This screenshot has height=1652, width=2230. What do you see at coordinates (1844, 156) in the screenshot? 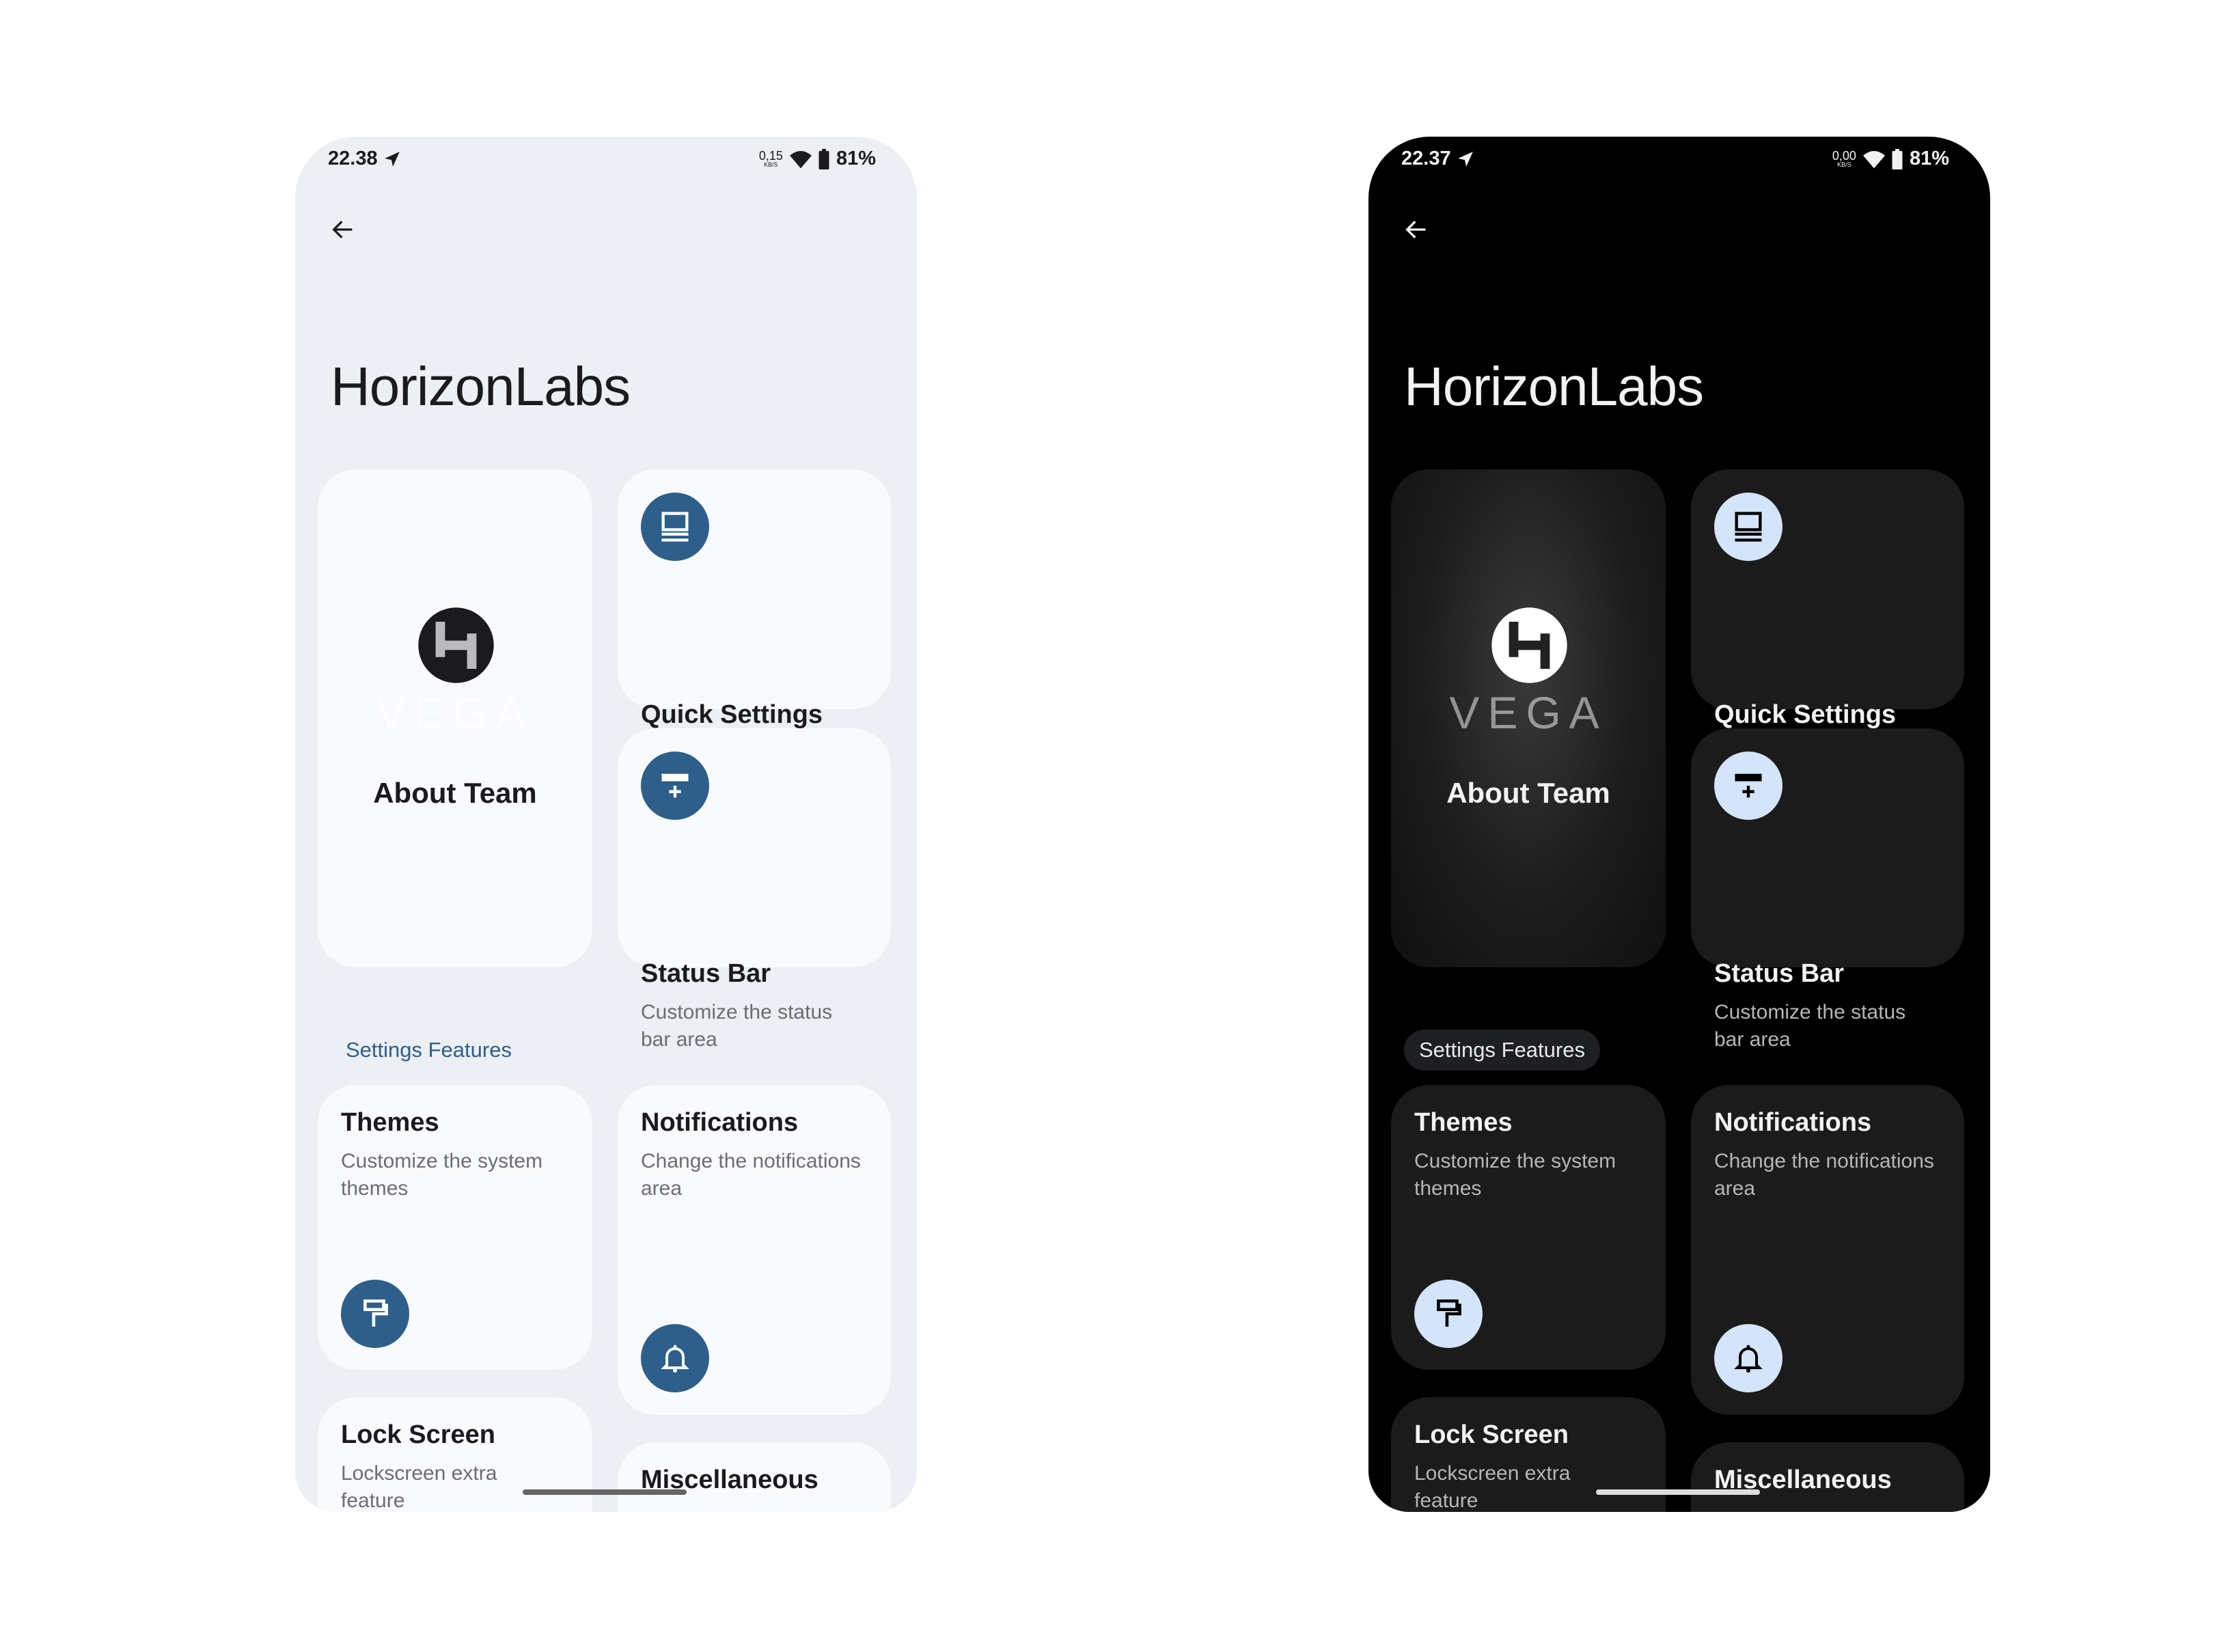
I see `speed-value: 0,00` at bounding box center [1844, 156].